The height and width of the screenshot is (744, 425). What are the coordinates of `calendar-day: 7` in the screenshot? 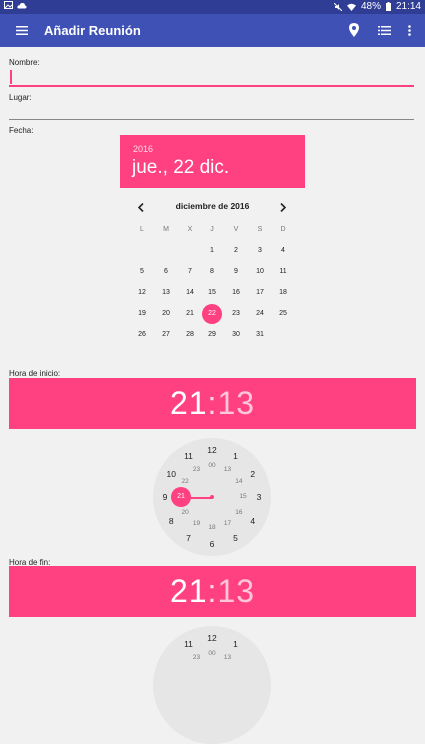 It's located at (190, 272).